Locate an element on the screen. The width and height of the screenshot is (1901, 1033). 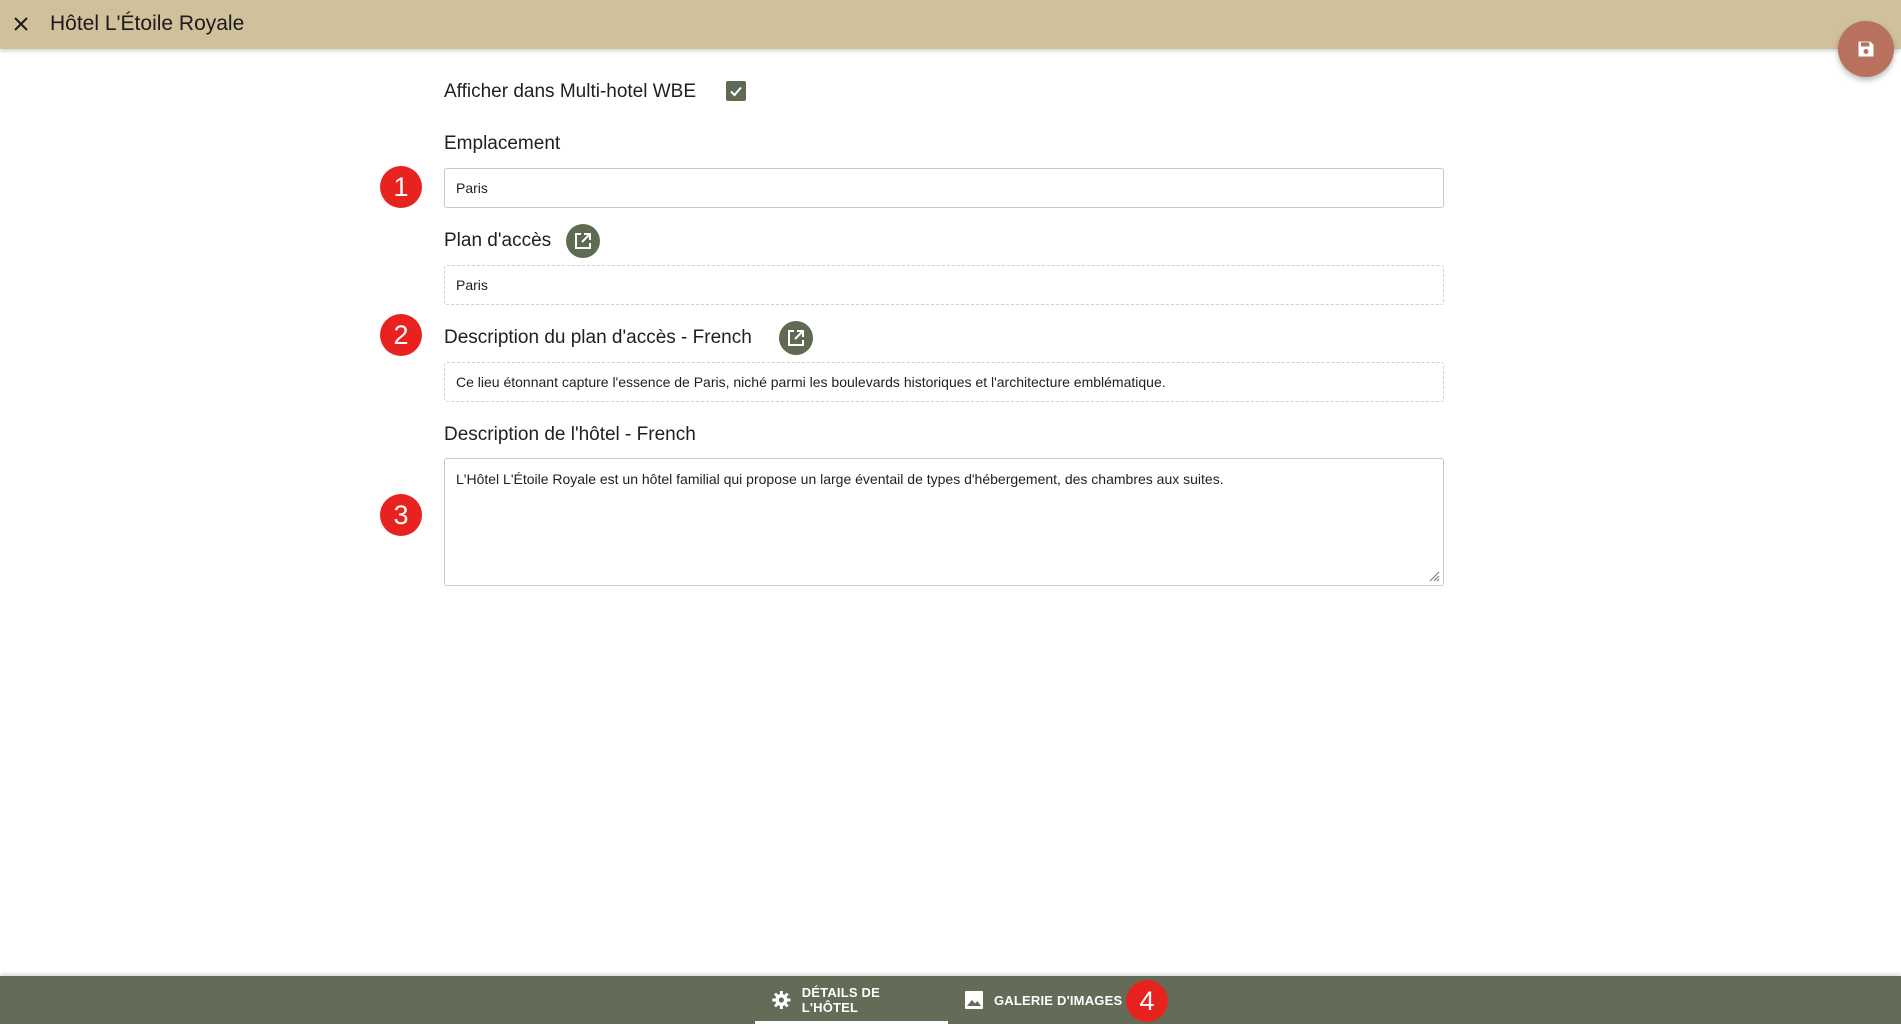
bottom-nav: DÉTAILS DE L'HÔTEL GALERIE D'IMAGES 4 is located at coordinates (950, 1000).